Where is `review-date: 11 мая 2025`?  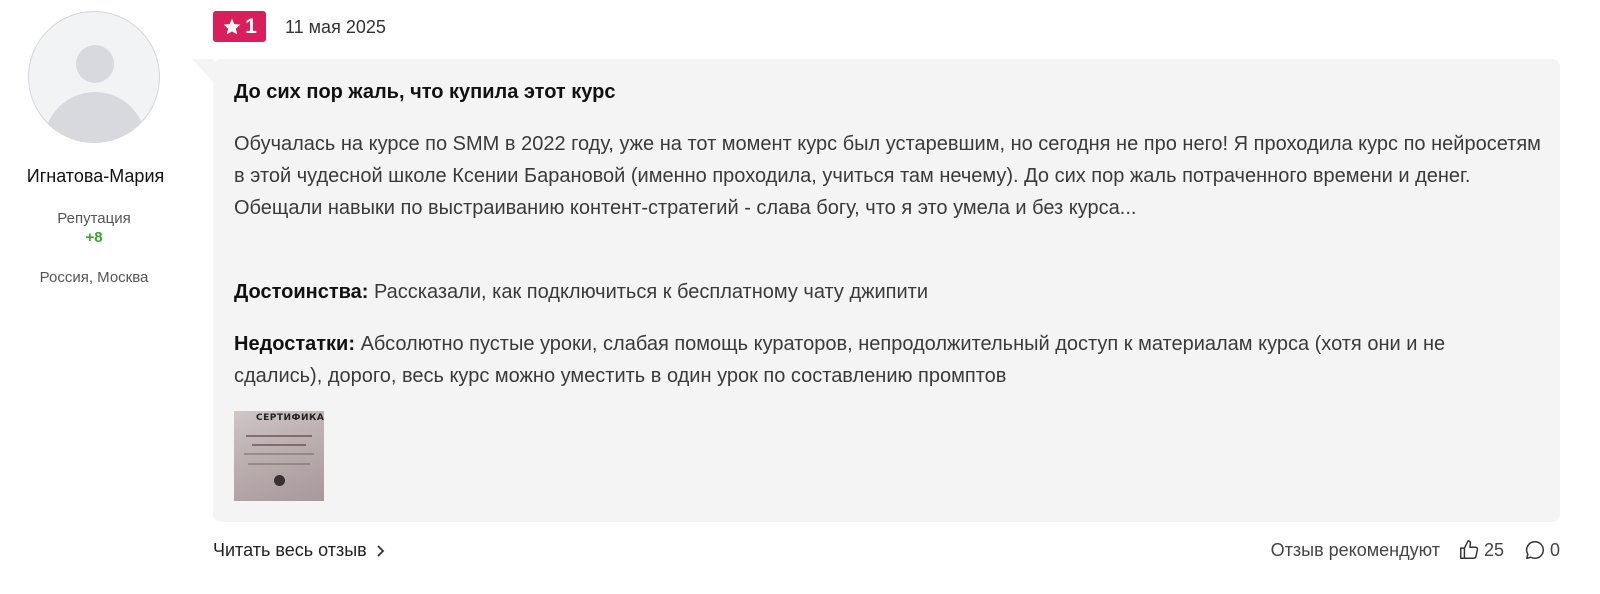 review-date: 11 мая 2025 is located at coordinates (335, 27).